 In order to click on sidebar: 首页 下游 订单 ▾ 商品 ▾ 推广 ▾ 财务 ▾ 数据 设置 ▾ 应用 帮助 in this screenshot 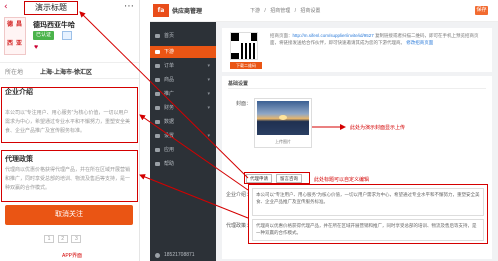, I will do `click(183, 141)`.